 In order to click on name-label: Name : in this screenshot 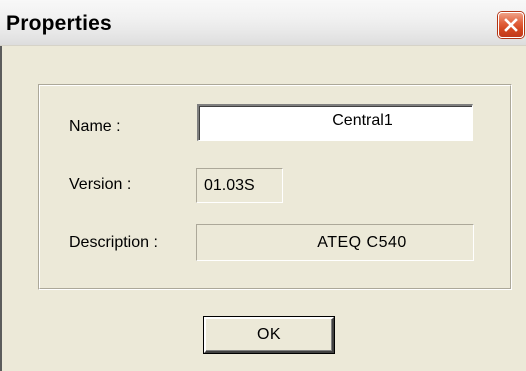, I will do `click(95, 126)`.